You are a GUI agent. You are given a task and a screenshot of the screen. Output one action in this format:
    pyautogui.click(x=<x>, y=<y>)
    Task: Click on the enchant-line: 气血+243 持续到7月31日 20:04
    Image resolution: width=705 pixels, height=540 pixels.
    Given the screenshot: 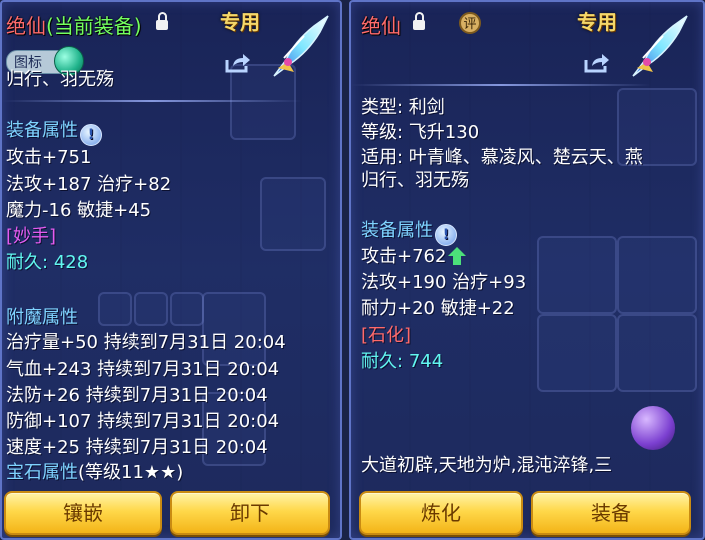 What is the action you would take?
    pyautogui.click(x=143, y=369)
    